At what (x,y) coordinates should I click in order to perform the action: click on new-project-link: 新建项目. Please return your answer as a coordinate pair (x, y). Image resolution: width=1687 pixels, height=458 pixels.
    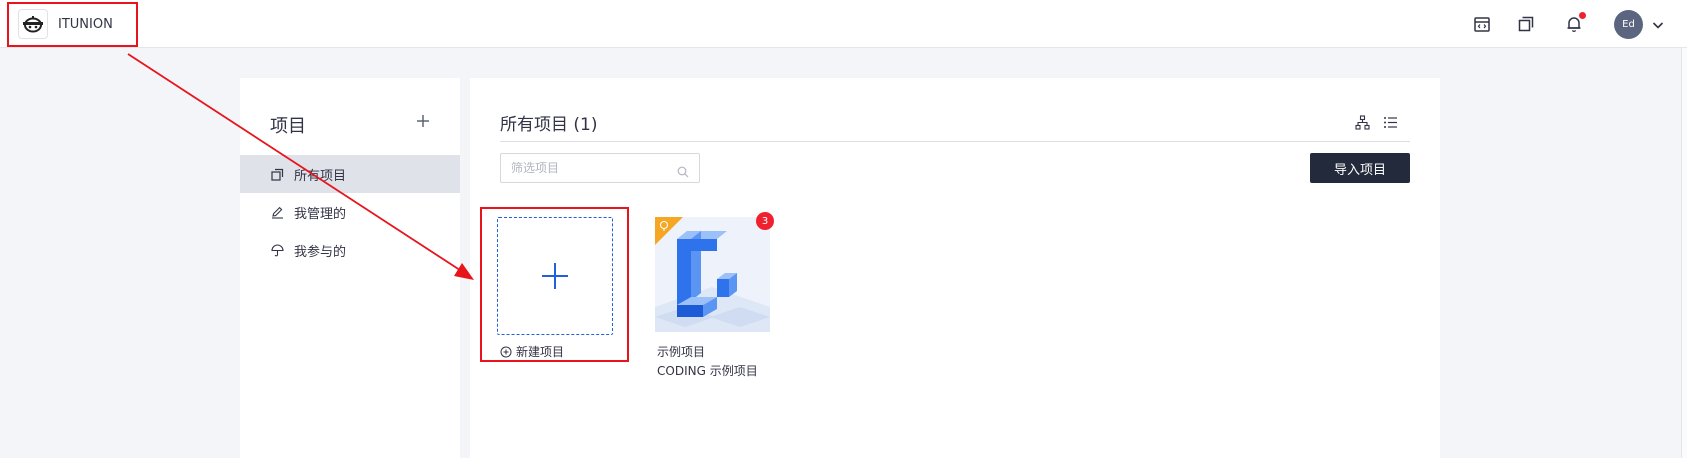
    Looking at the image, I should click on (532, 351).